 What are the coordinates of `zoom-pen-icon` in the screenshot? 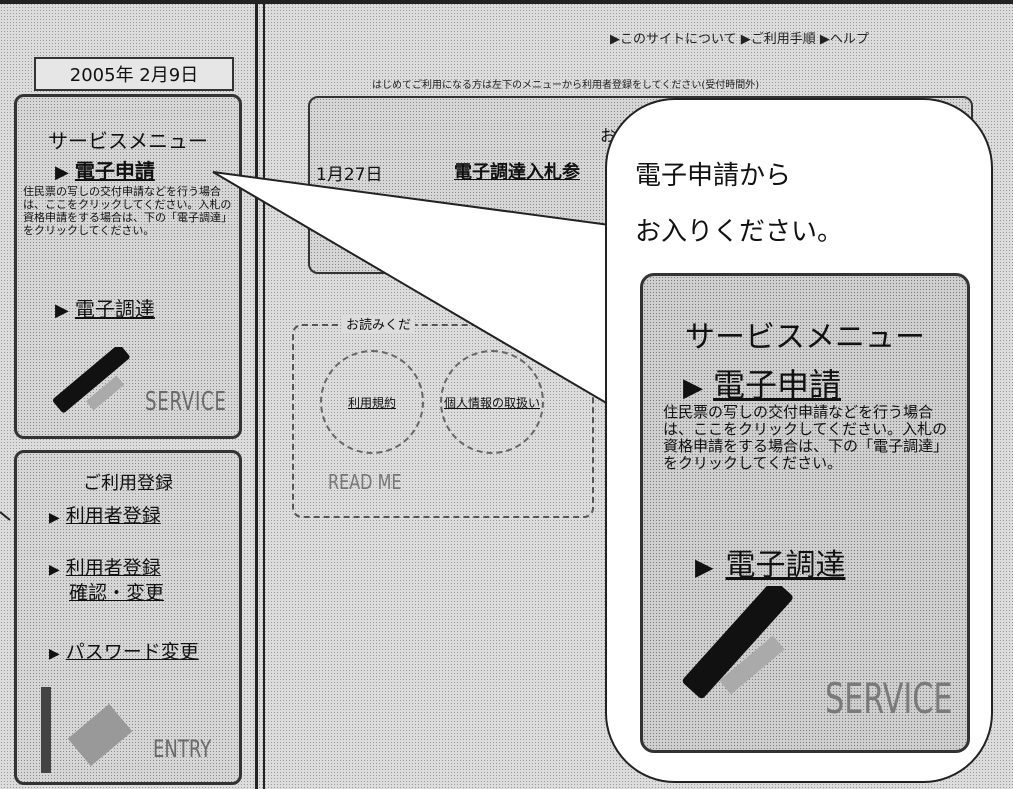 It's located at (737, 642).